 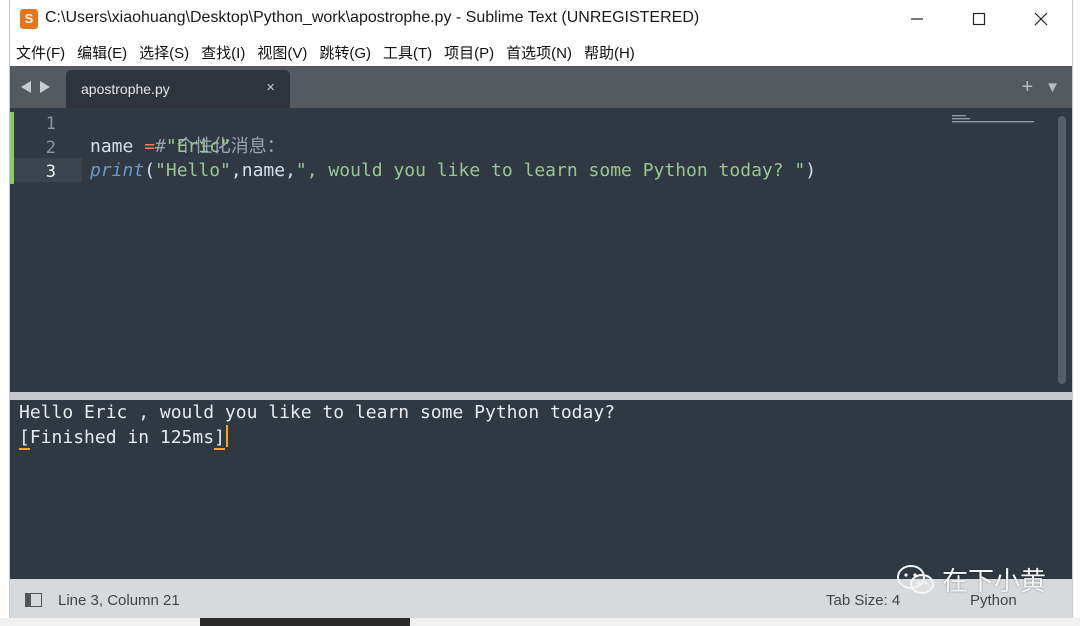 I want to click on tab-label: apostrophe.py, so click(x=125, y=89).